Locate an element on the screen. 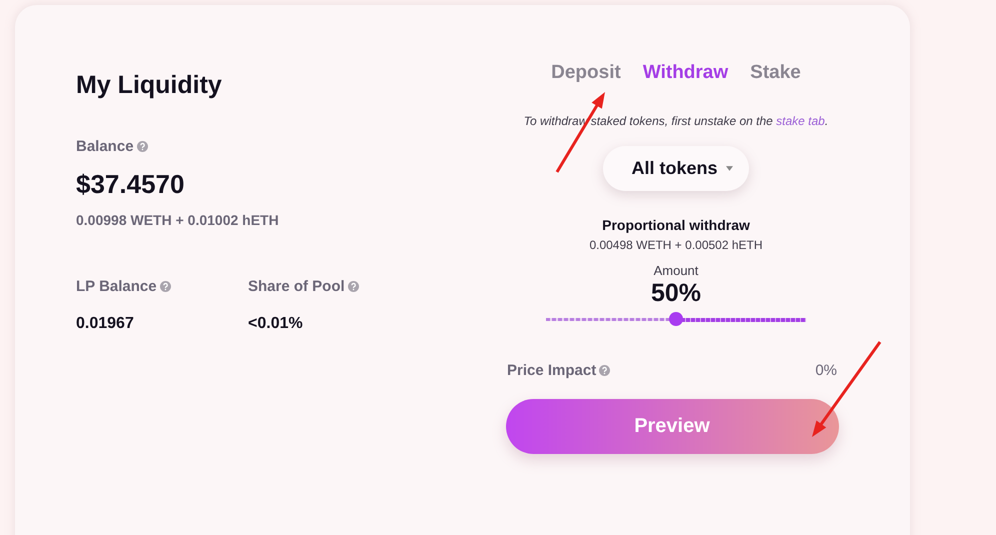  balance-label: Balance is located at coordinates (105, 146).